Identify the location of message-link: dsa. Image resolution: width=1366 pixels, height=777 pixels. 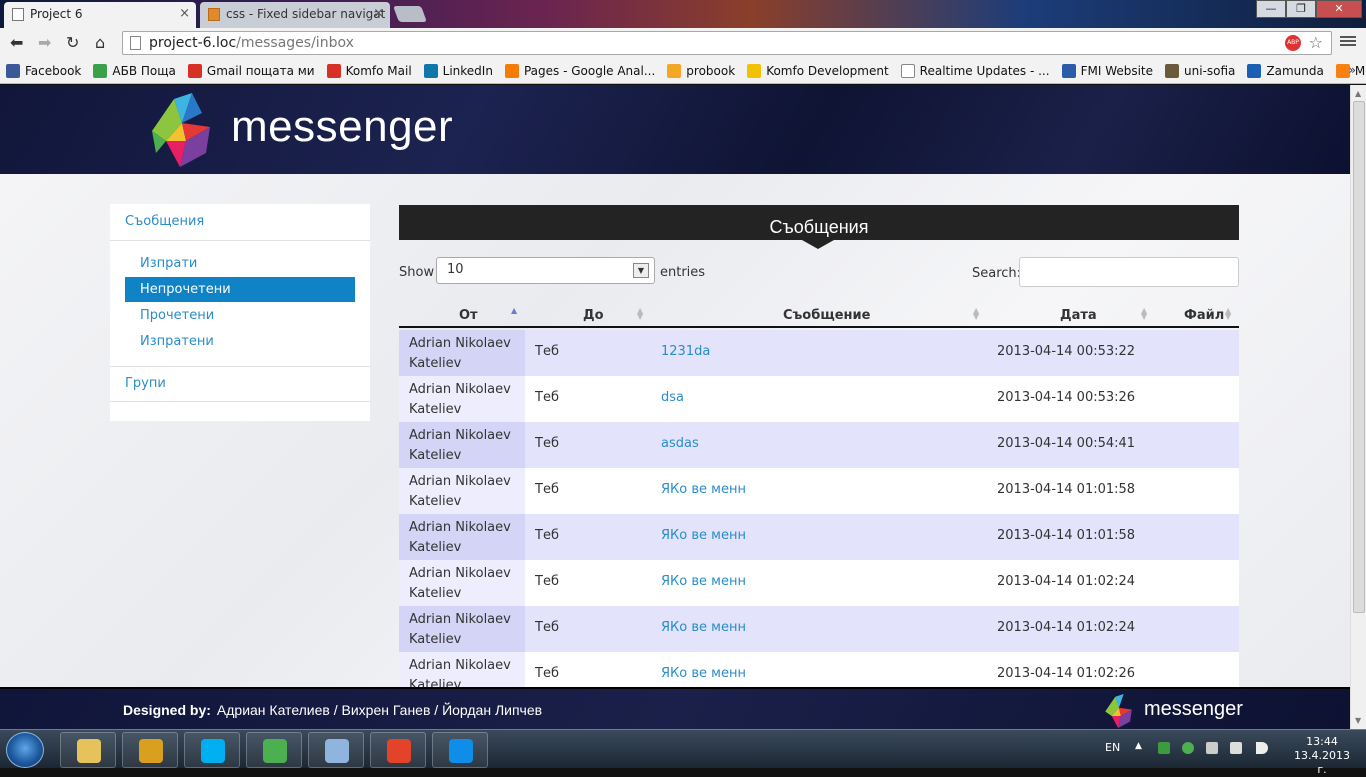
(672, 397).